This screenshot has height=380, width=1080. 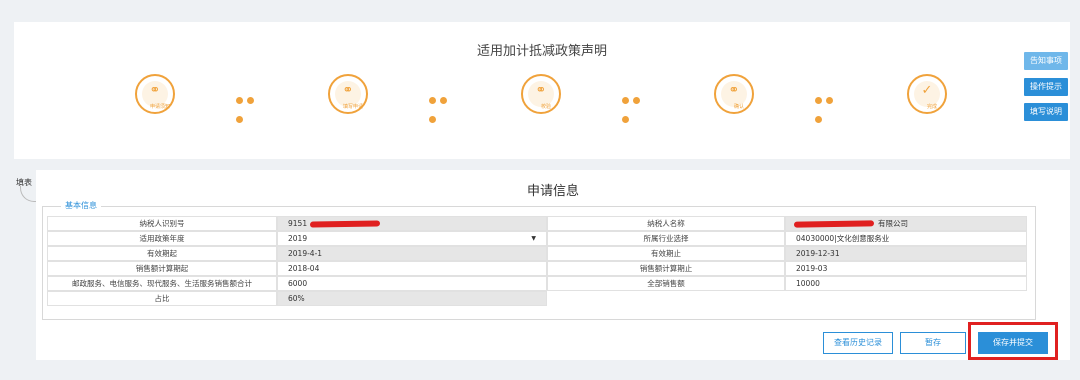 I want to click on form-row: 纳税人识别号 9151 纳税人名称 有限公司, so click(x=539, y=223).